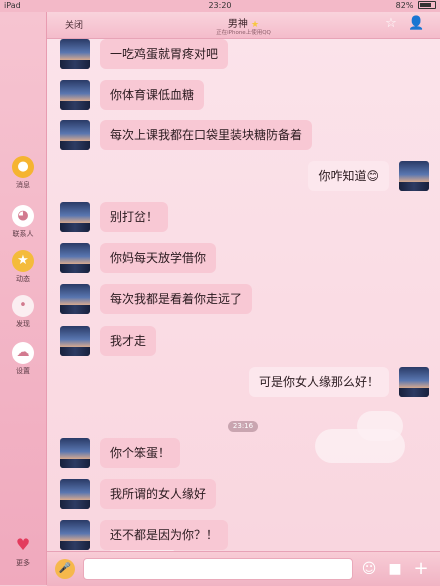 The height and width of the screenshot is (586, 440). Describe the element at coordinates (164, 535) in the screenshot. I see `message-bubble: 还不都是因为你？！` at that location.